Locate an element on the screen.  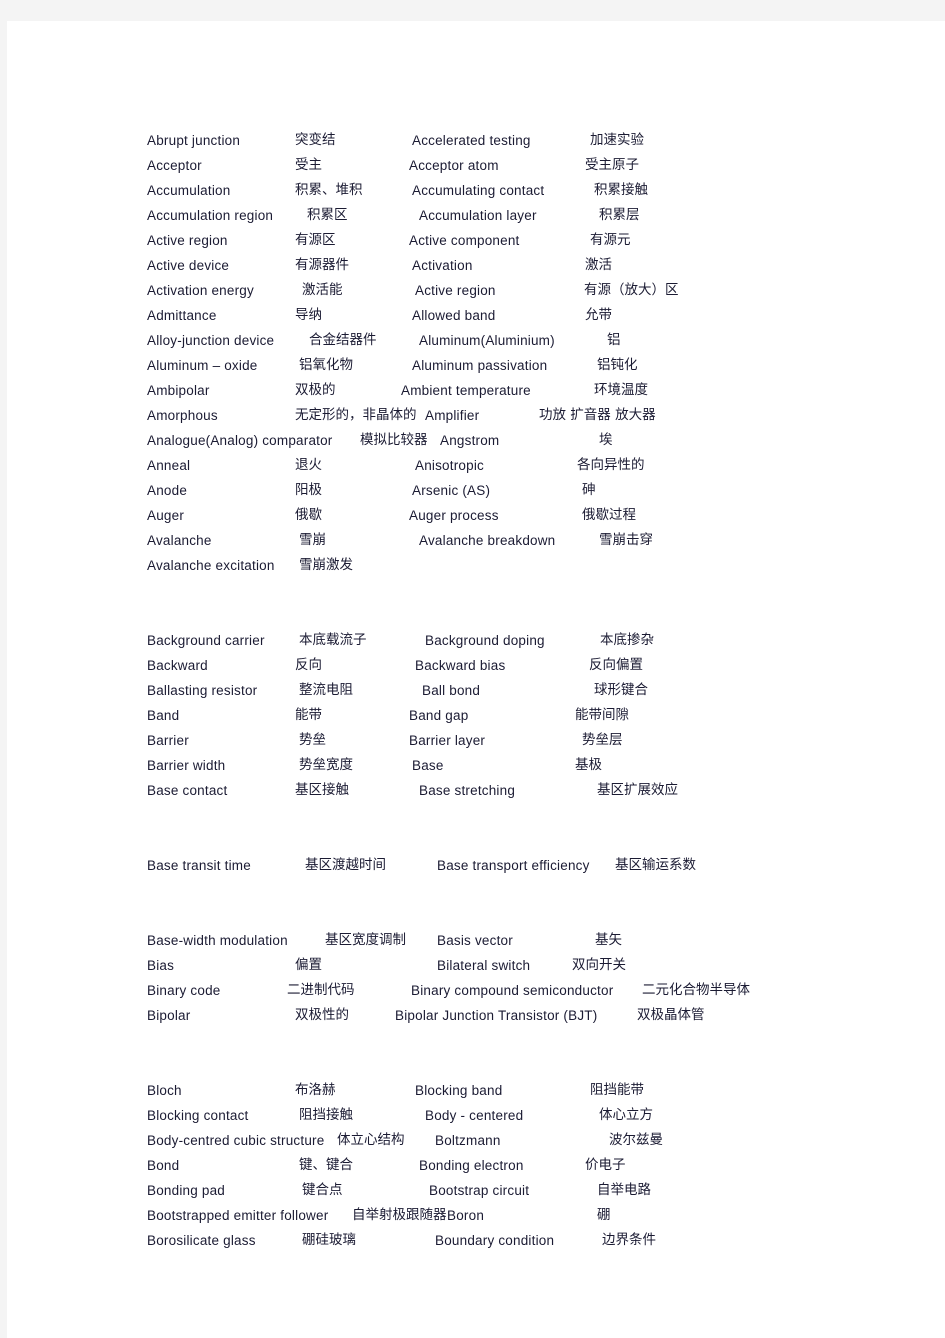
term2-chinese: 基区扩展效应 is located at coordinates (637, 790).